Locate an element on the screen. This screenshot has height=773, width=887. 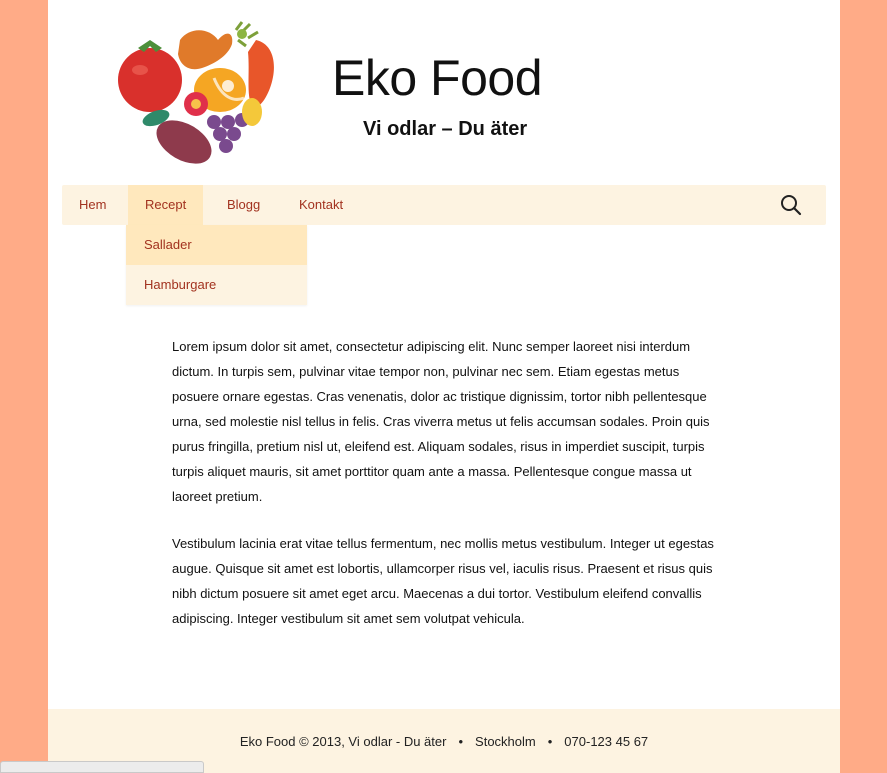
footer-copyright: Eko Food © 2013, Vi odlar - Du äter is located at coordinates (343, 741).